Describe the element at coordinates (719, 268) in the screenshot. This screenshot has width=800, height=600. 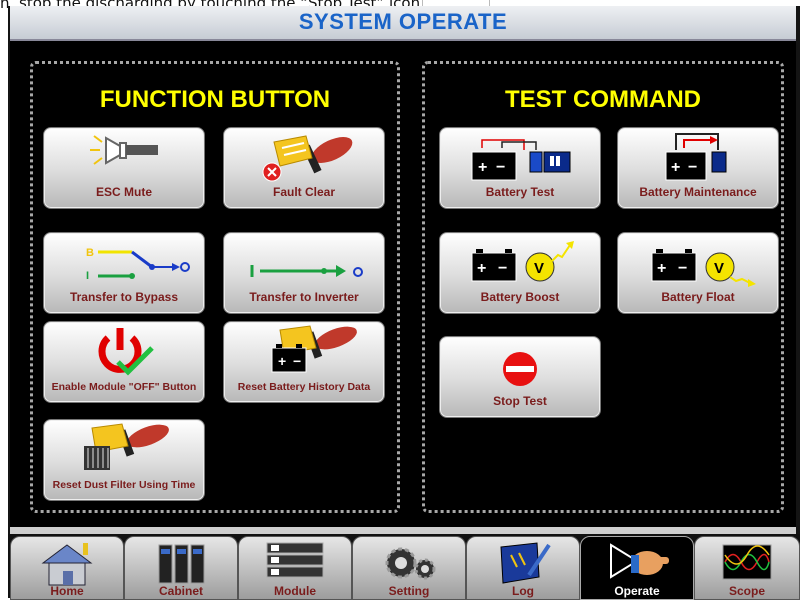
I see `float-volt-symbol: V` at that location.